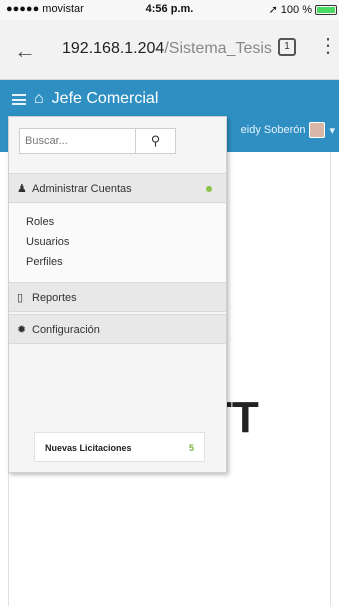 The width and height of the screenshot is (339, 606). What do you see at coordinates (77, 141) in the screenshot?
I see `search-input` at bounding box center [77, 141].